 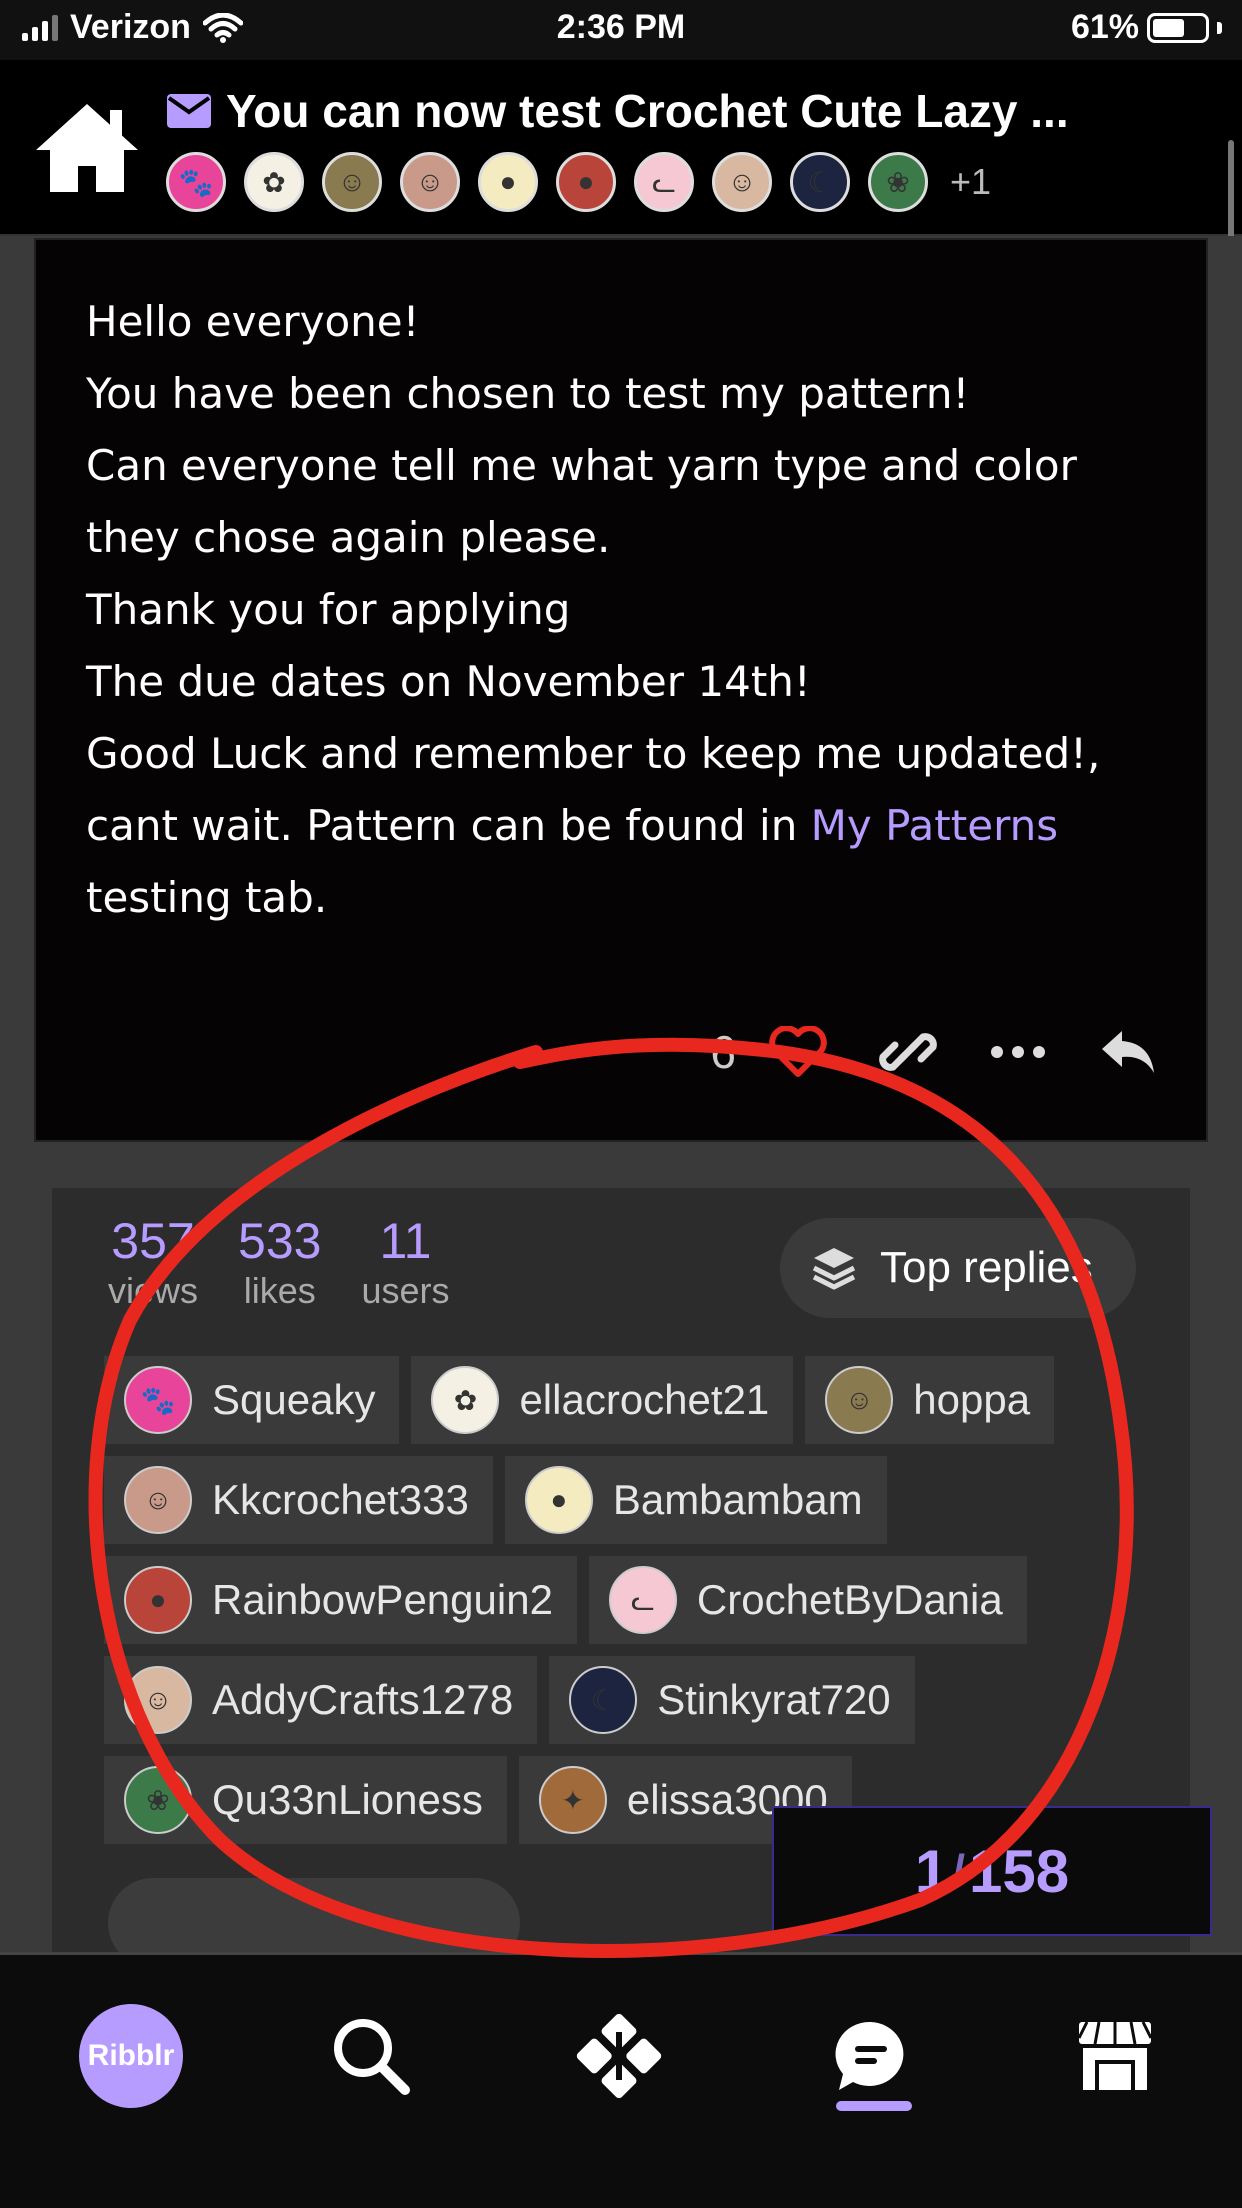 What do you see at coordinates (871, 2056) in the screenshot?
I see `nav-chat` at bounding box center [871, 2056].